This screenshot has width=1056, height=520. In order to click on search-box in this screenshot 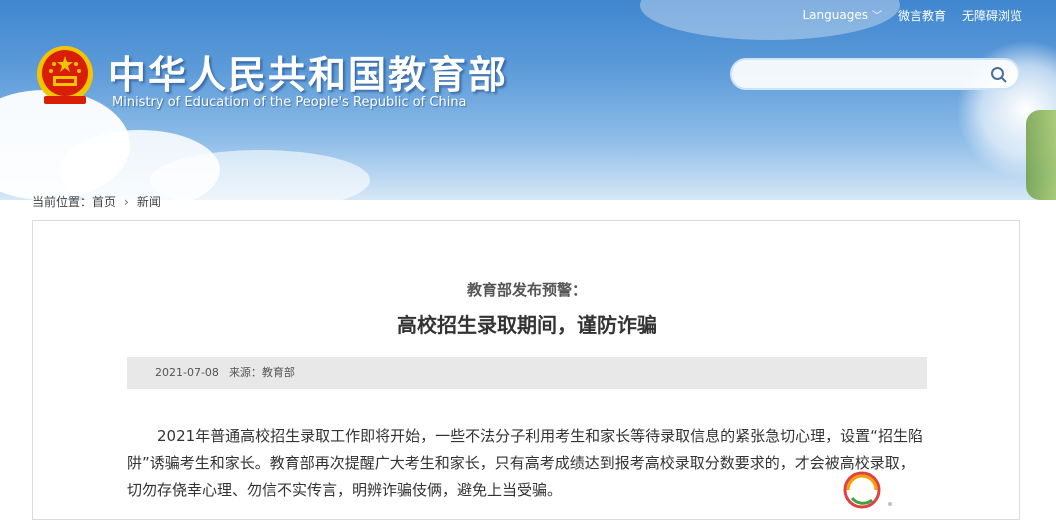, I will do `click(875, 74)`.